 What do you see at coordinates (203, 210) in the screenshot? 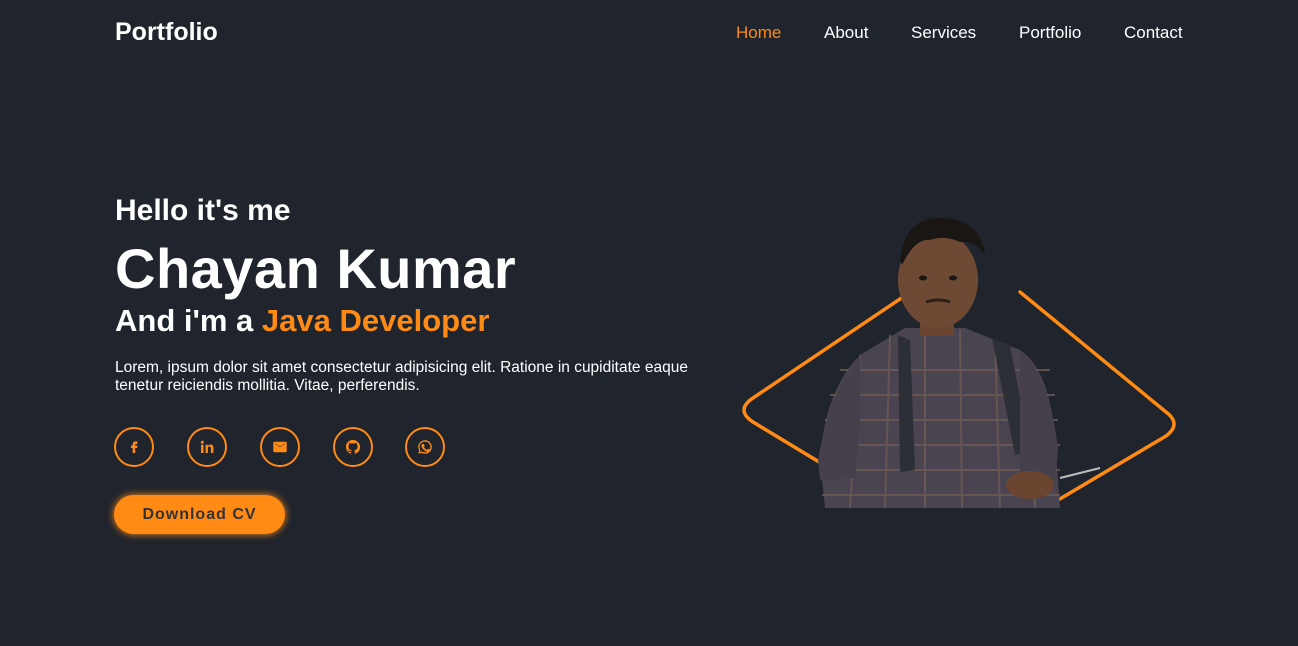
I see `hero-greeting: Hello it's me` at bounding box center [203, 210].